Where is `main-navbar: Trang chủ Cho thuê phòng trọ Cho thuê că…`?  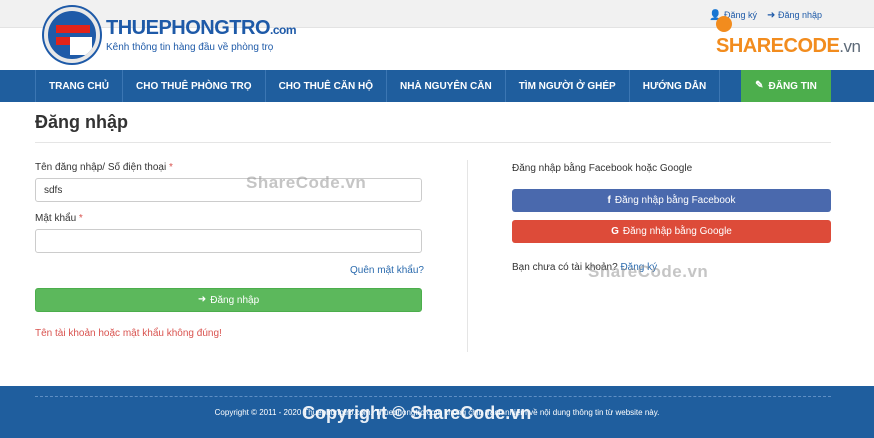
main-navbar: Trang chủ Cho thuê phòng trọ Cho thuê că… is located at coordinates (437, 86).